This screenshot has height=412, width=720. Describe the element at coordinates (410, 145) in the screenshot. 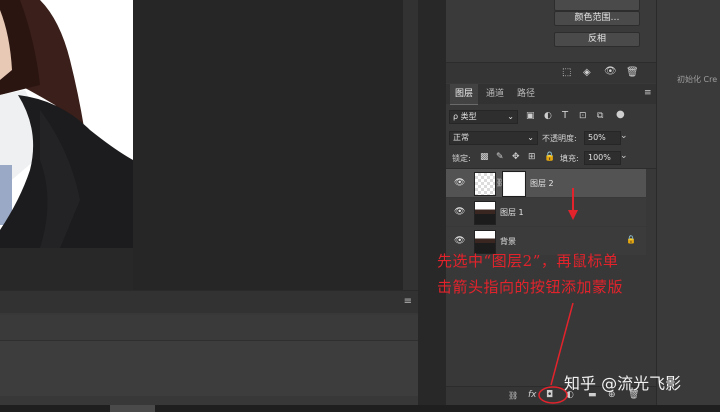

I see `vertical-scrollbar` at that location.